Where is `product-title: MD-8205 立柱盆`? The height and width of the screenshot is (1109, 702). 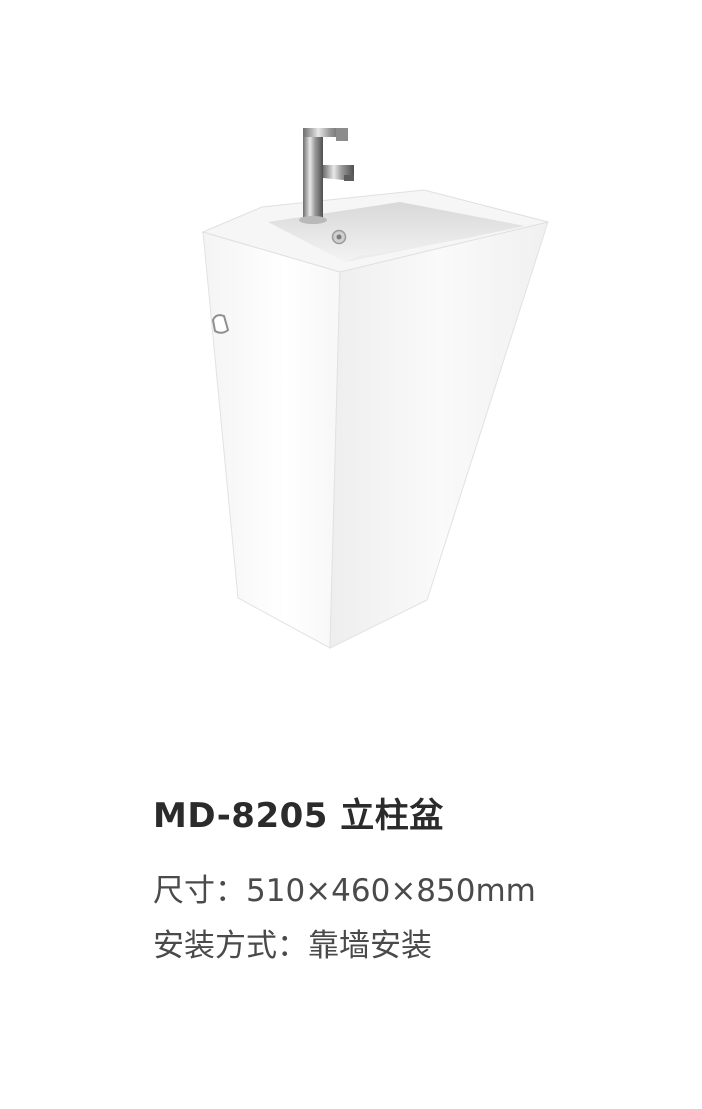
product-title: MD-8205 立柱盆 is located at coordinates (298, 816).